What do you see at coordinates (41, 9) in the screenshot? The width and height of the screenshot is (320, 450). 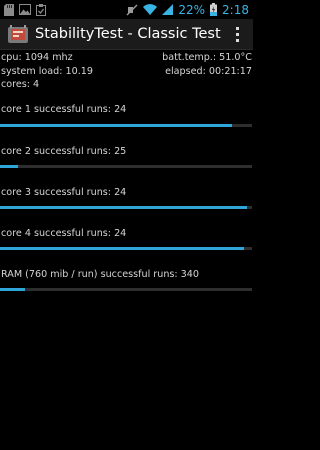 I see `clipboard-check-icon` at bounding box center [41, 9].